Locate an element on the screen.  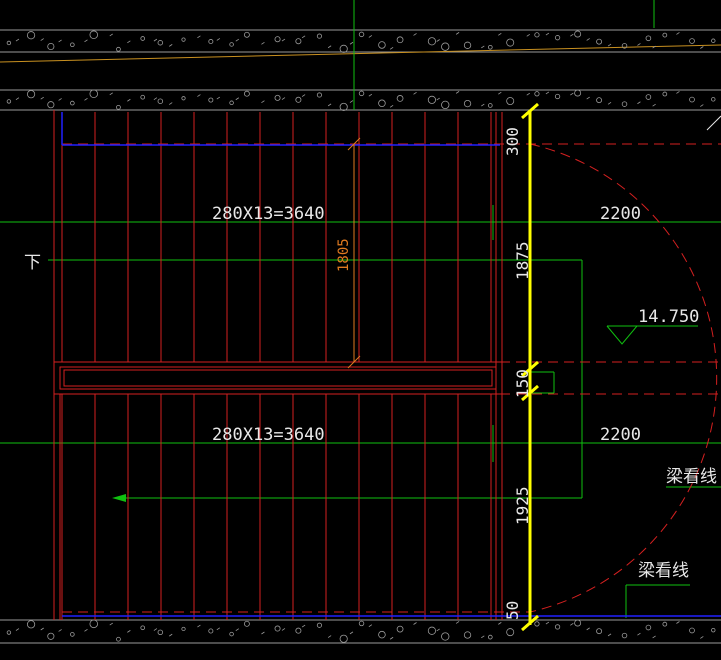
flight-lower-label: 280X13=3640 is located at coordinates (268, 435).